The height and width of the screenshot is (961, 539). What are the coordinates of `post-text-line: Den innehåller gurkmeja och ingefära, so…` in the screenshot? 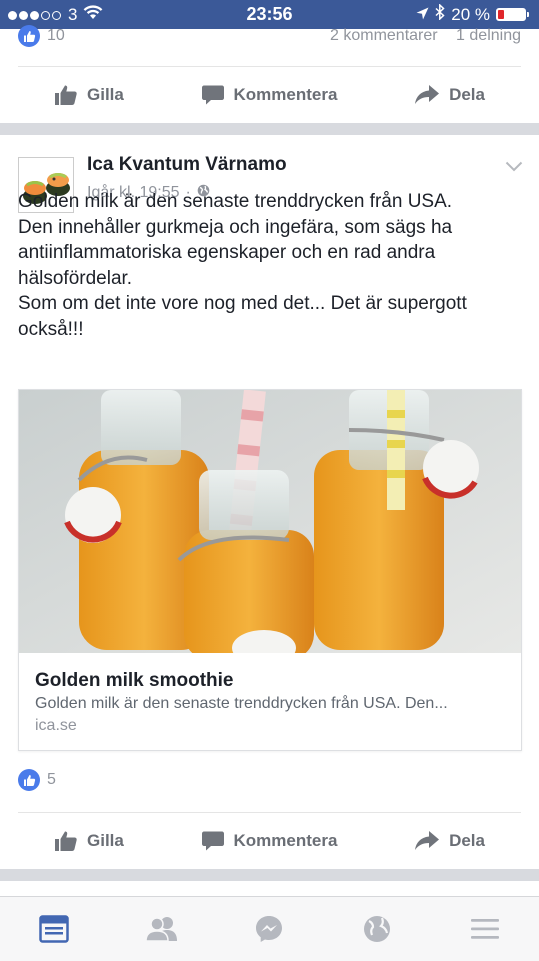 It's located at (235, 252).